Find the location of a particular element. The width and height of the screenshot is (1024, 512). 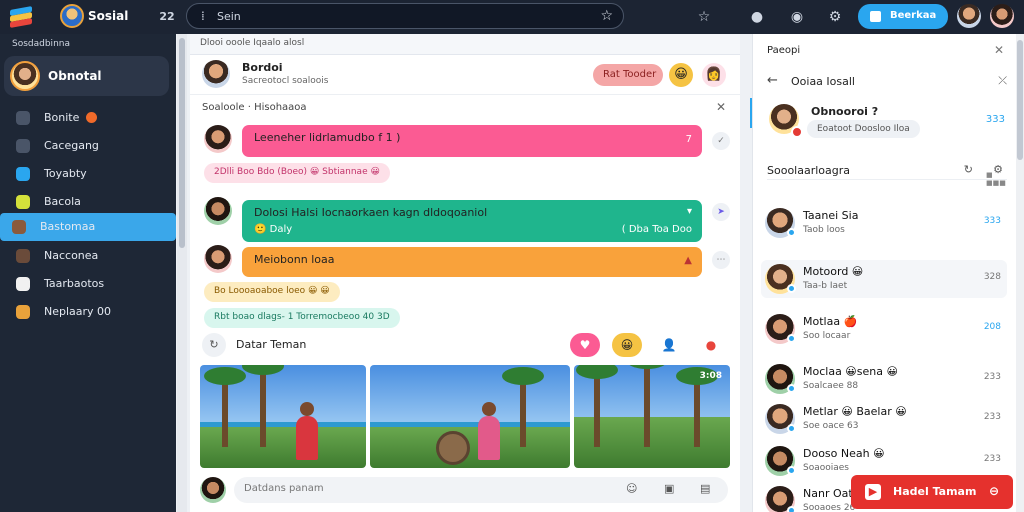

contact-name: Taanei Sia is located at coordinates (831, 215).